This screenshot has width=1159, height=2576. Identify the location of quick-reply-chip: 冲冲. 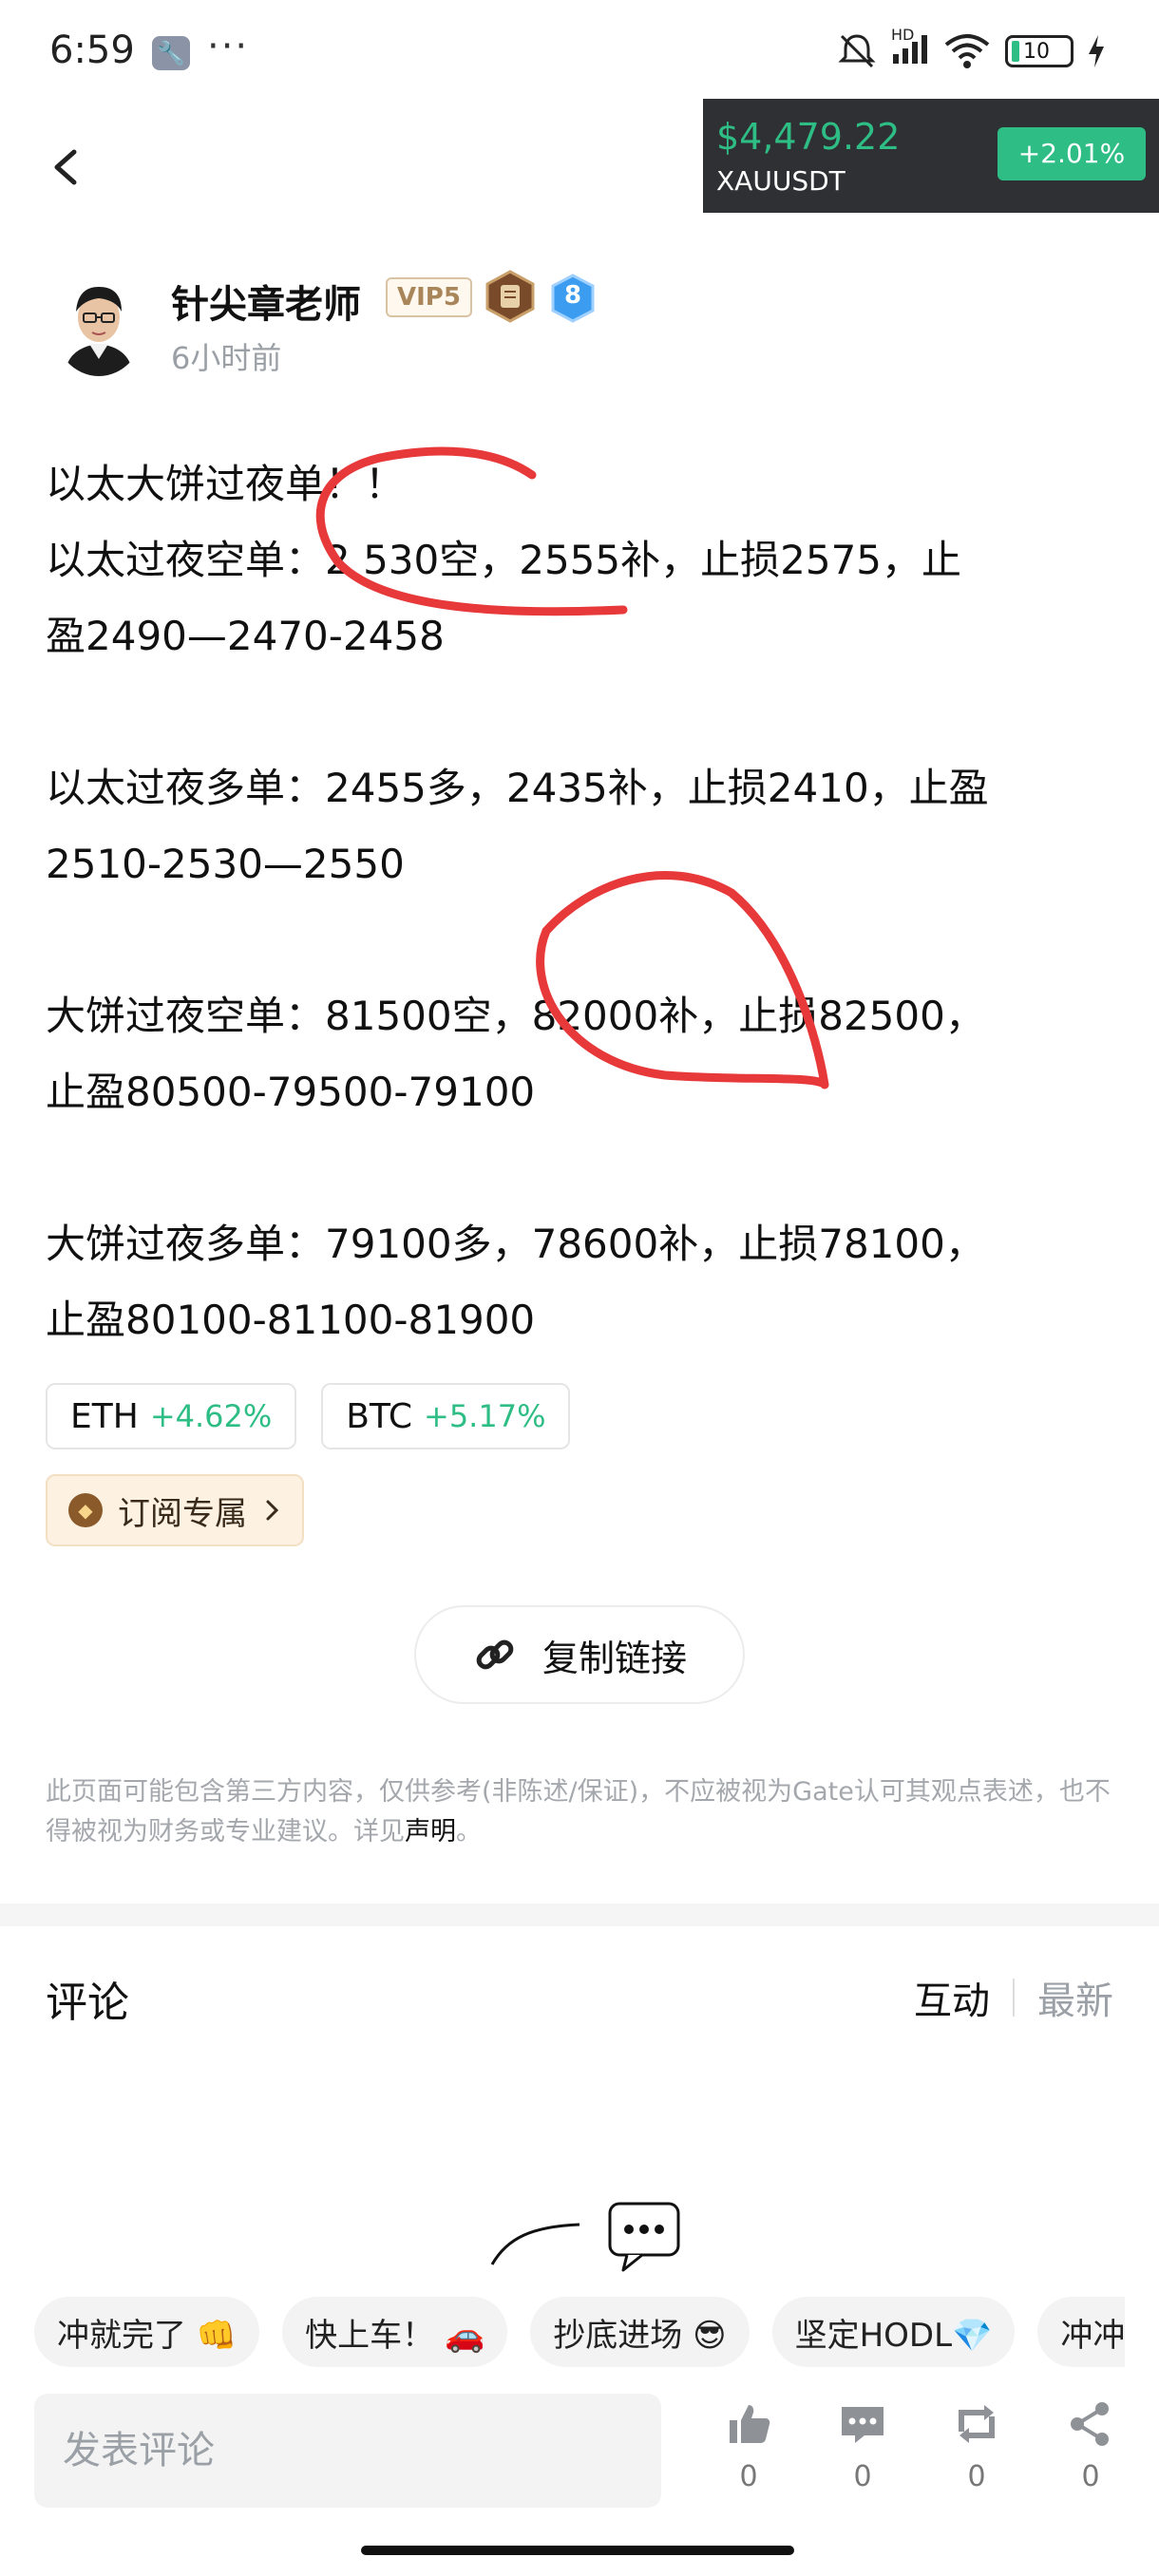
(1081, 2332).